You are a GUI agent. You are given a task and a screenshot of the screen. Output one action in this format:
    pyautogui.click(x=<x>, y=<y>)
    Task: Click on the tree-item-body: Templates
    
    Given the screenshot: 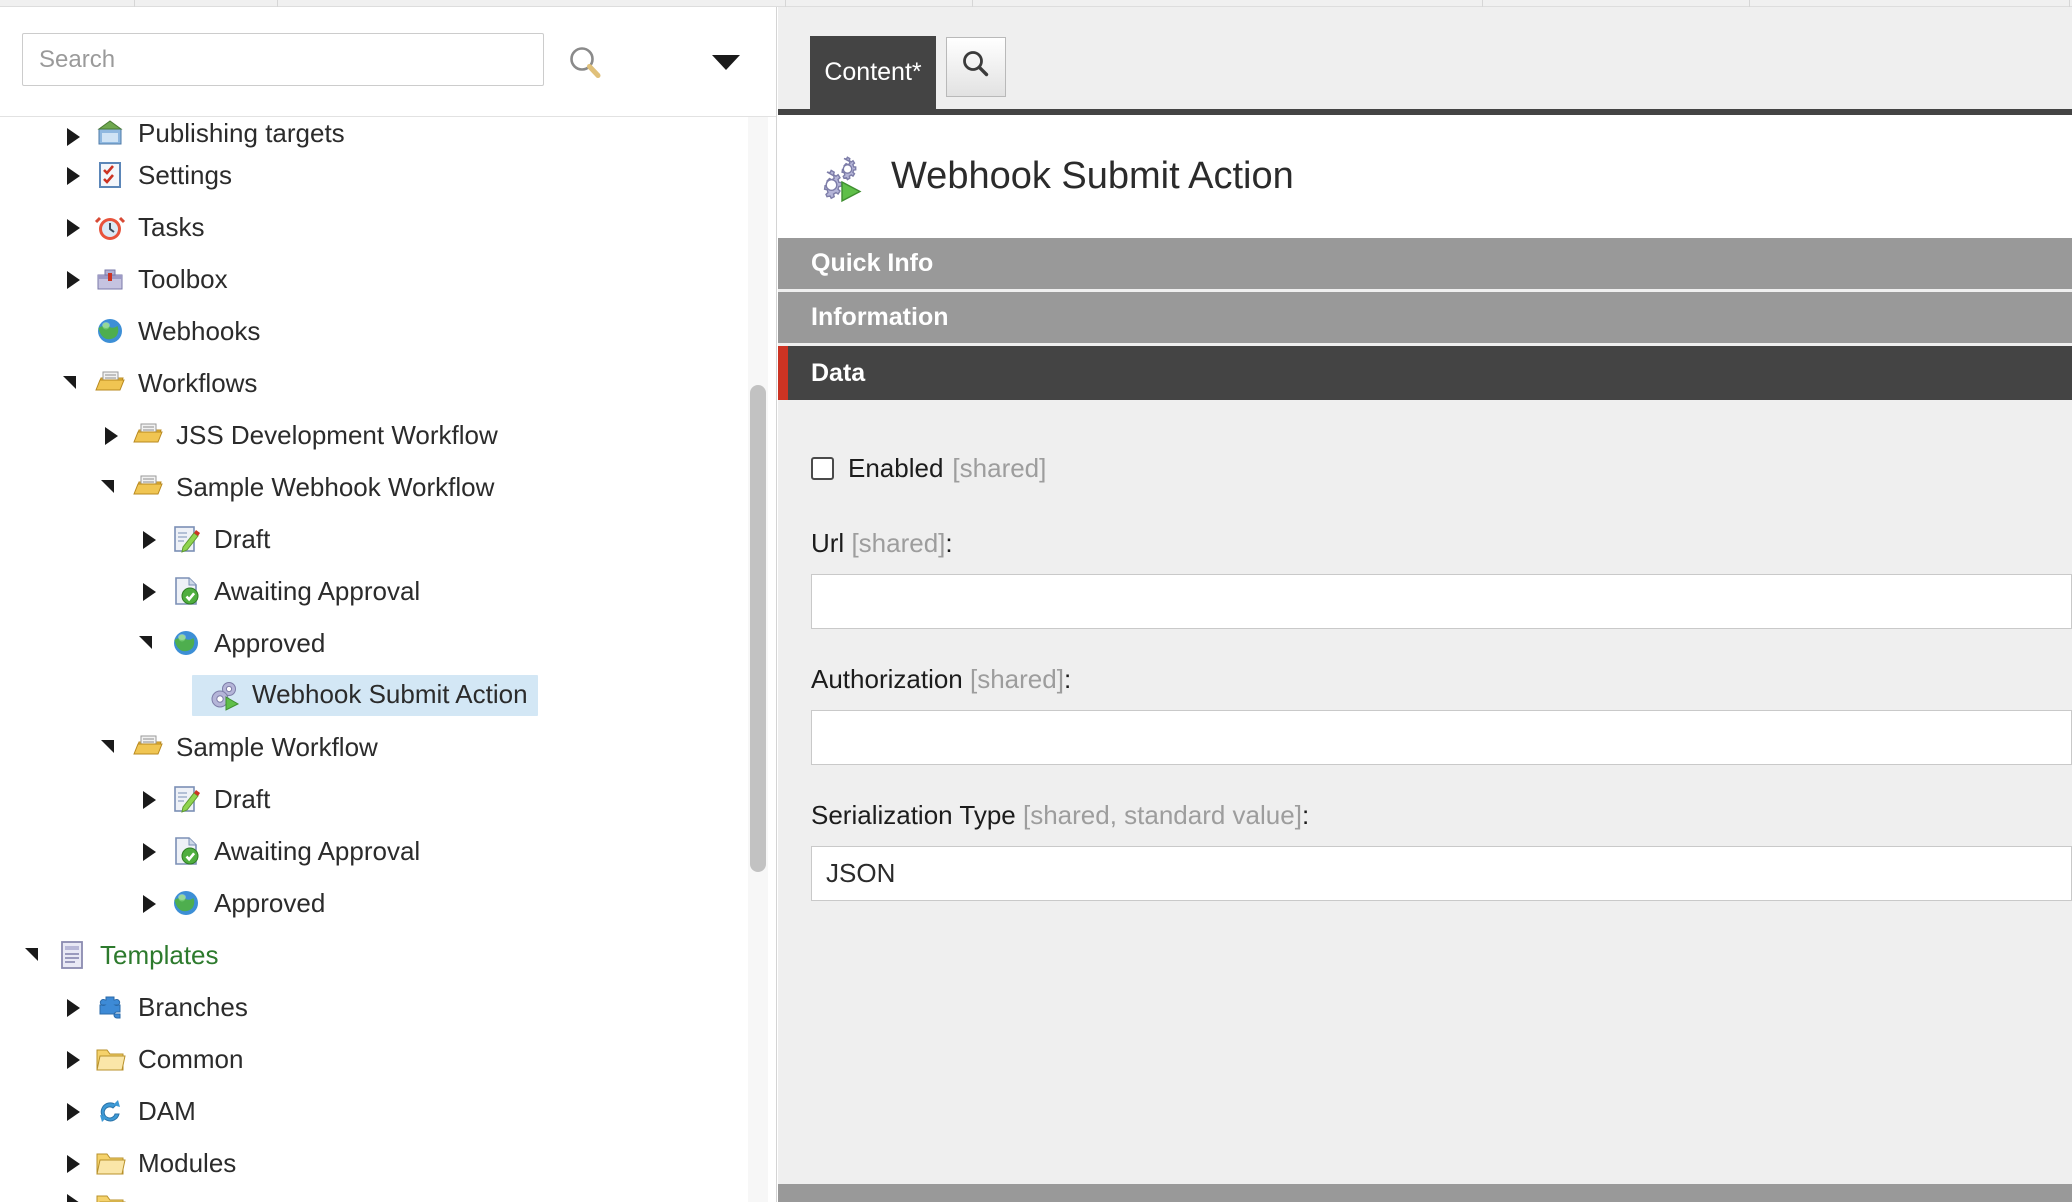 What is the action you would take?
    pyautogui.click(x=133, y=955)
    